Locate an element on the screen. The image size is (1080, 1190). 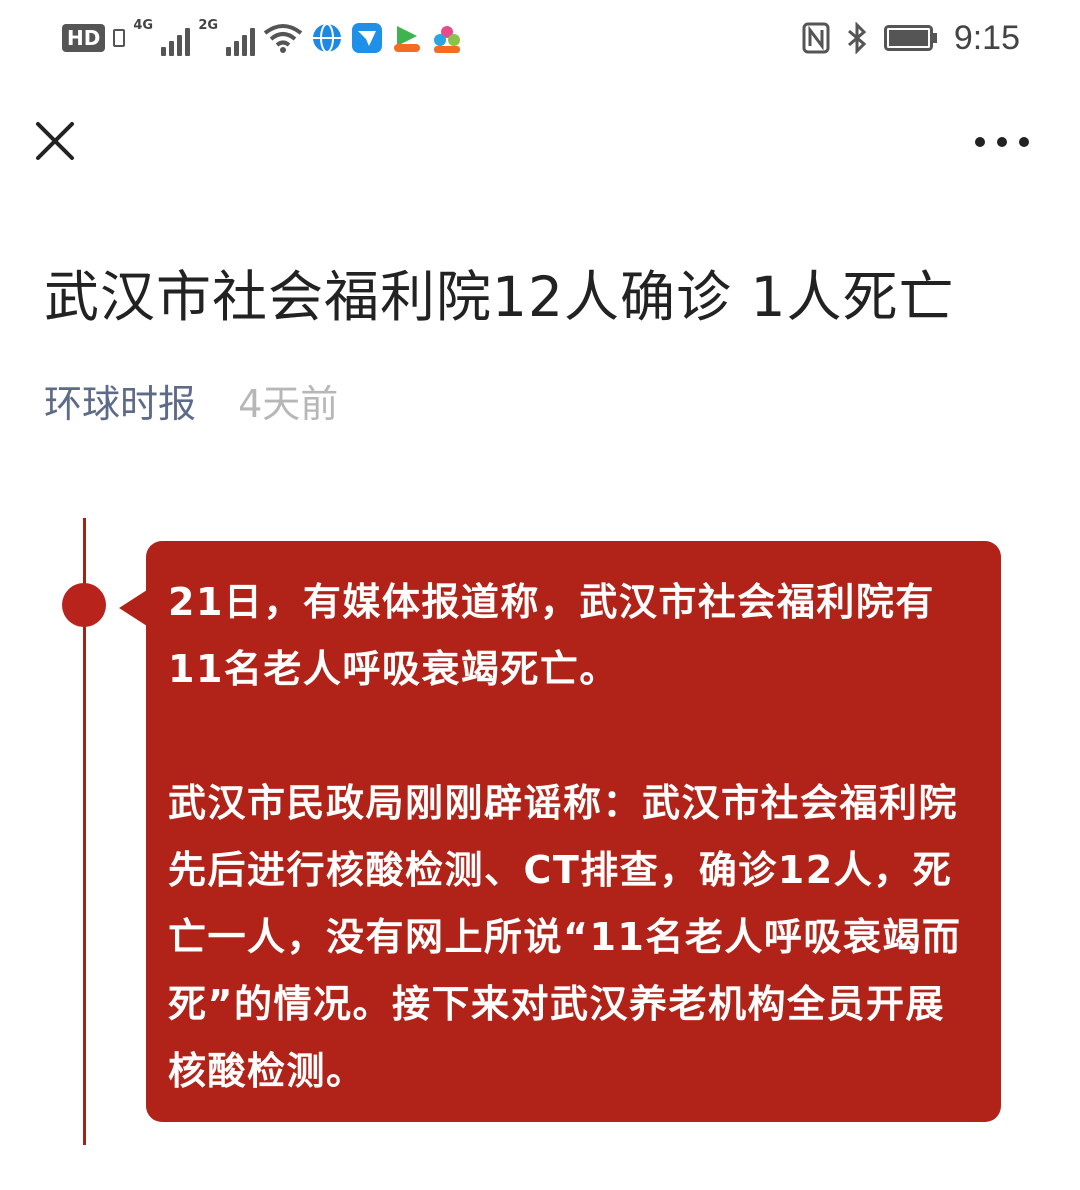
card-pointer is located at coordinates (133, 608).